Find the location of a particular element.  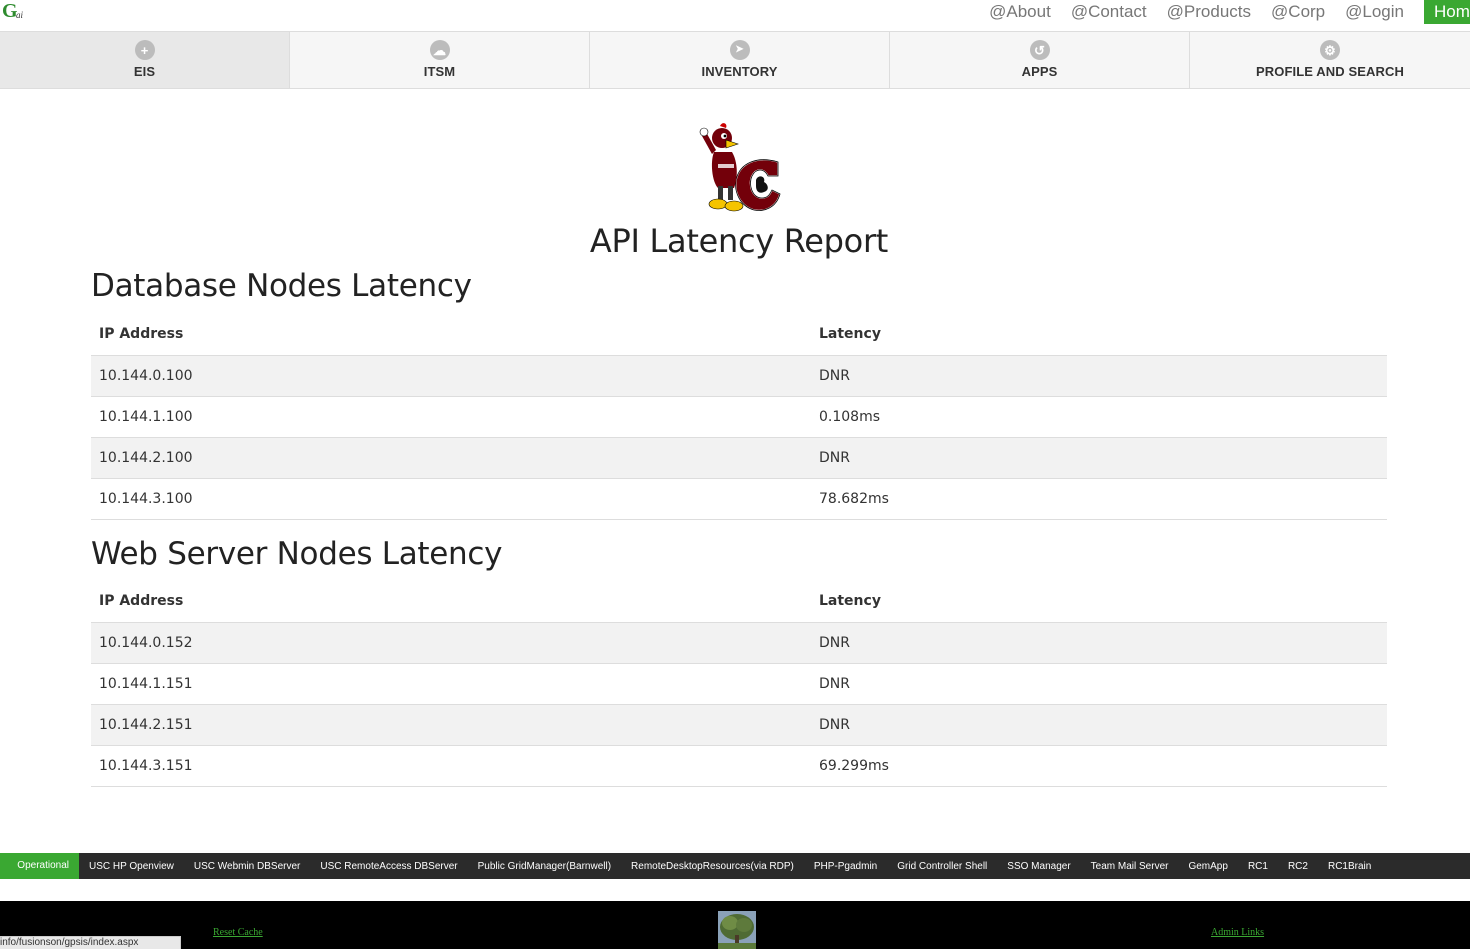

site-logo: G ai is located at coordinates (18, 12).